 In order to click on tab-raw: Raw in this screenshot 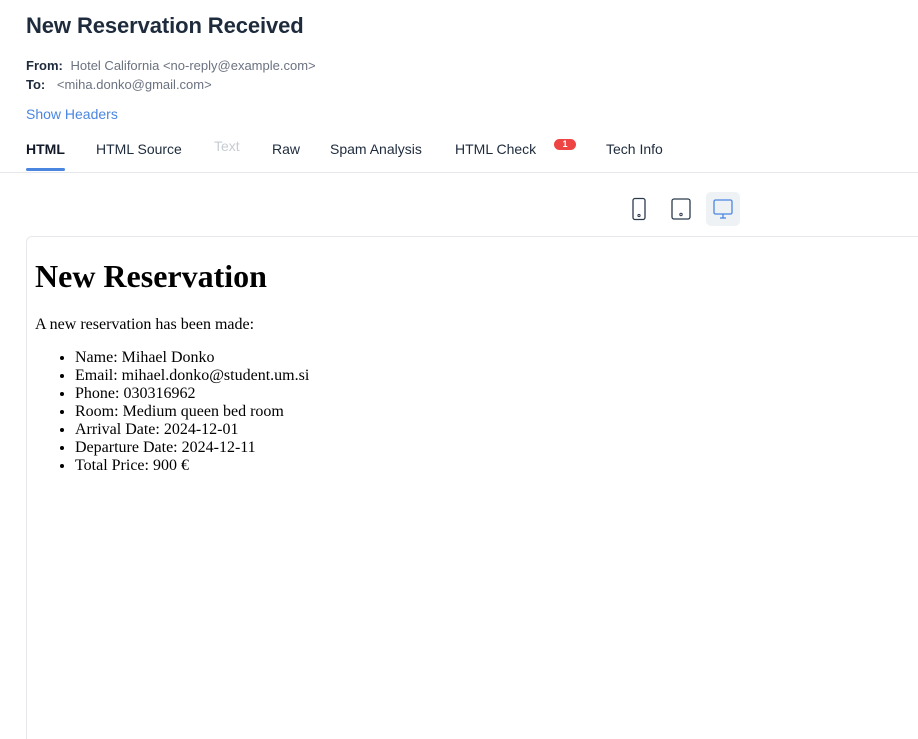, I will do `click(286, 149)`.